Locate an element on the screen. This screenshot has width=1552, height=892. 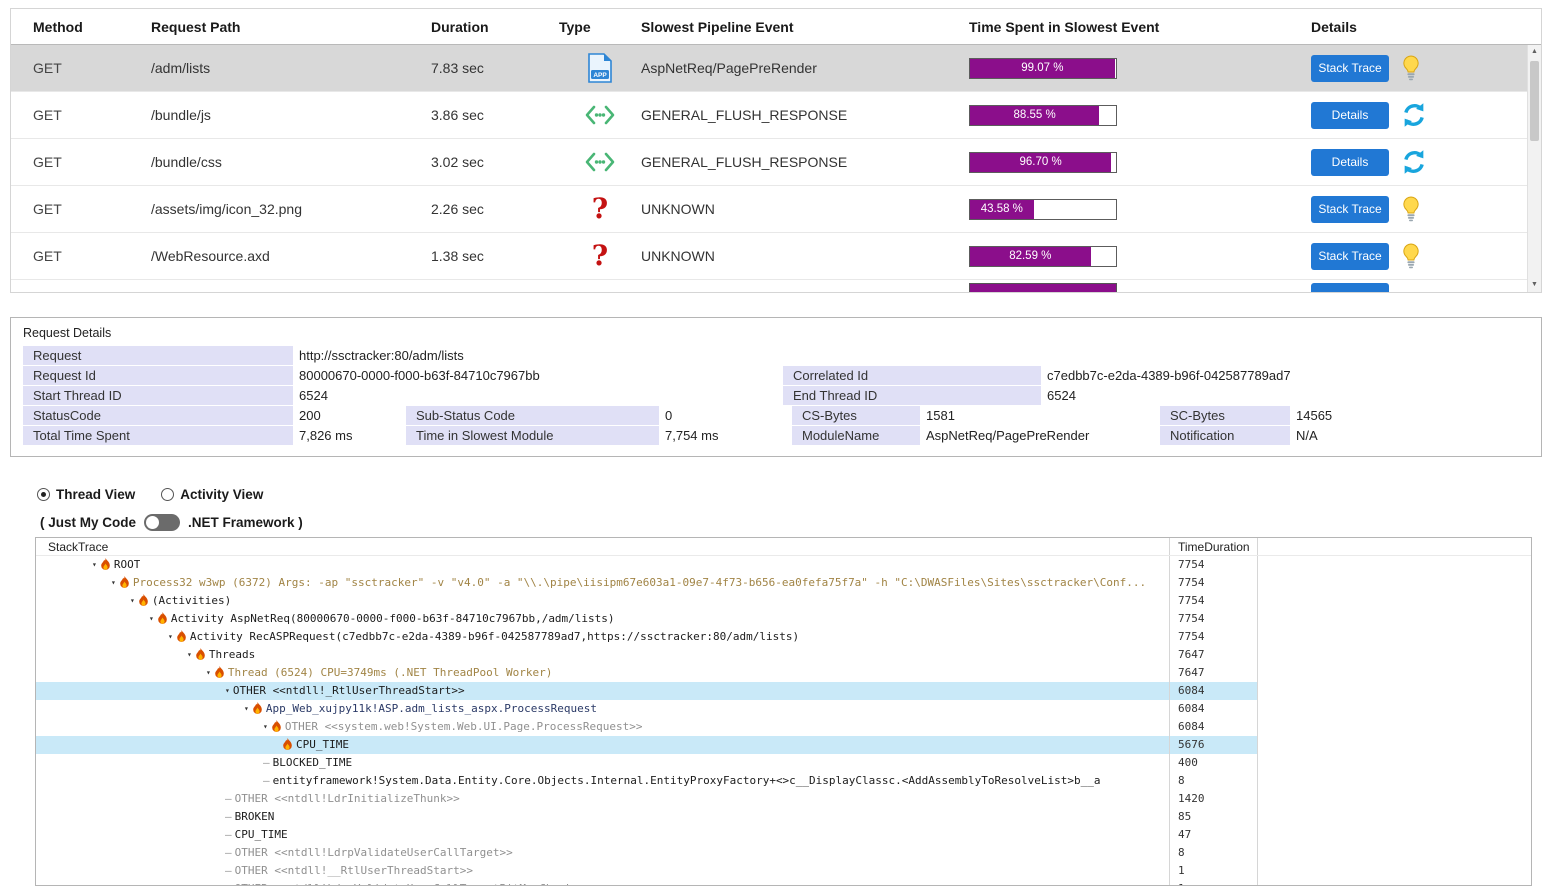
request-label: Request is located at coordinates (158, 355).